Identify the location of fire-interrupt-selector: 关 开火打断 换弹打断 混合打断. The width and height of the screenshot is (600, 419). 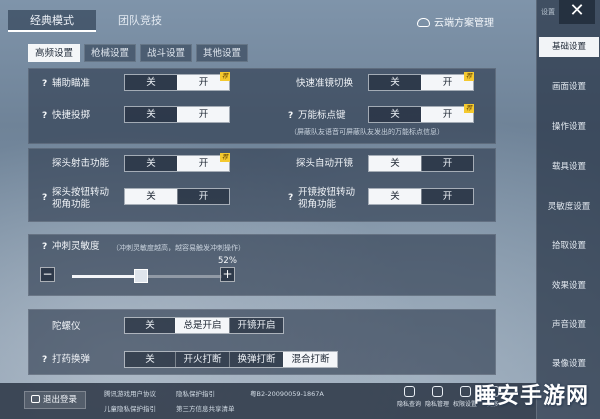
(231, 359).